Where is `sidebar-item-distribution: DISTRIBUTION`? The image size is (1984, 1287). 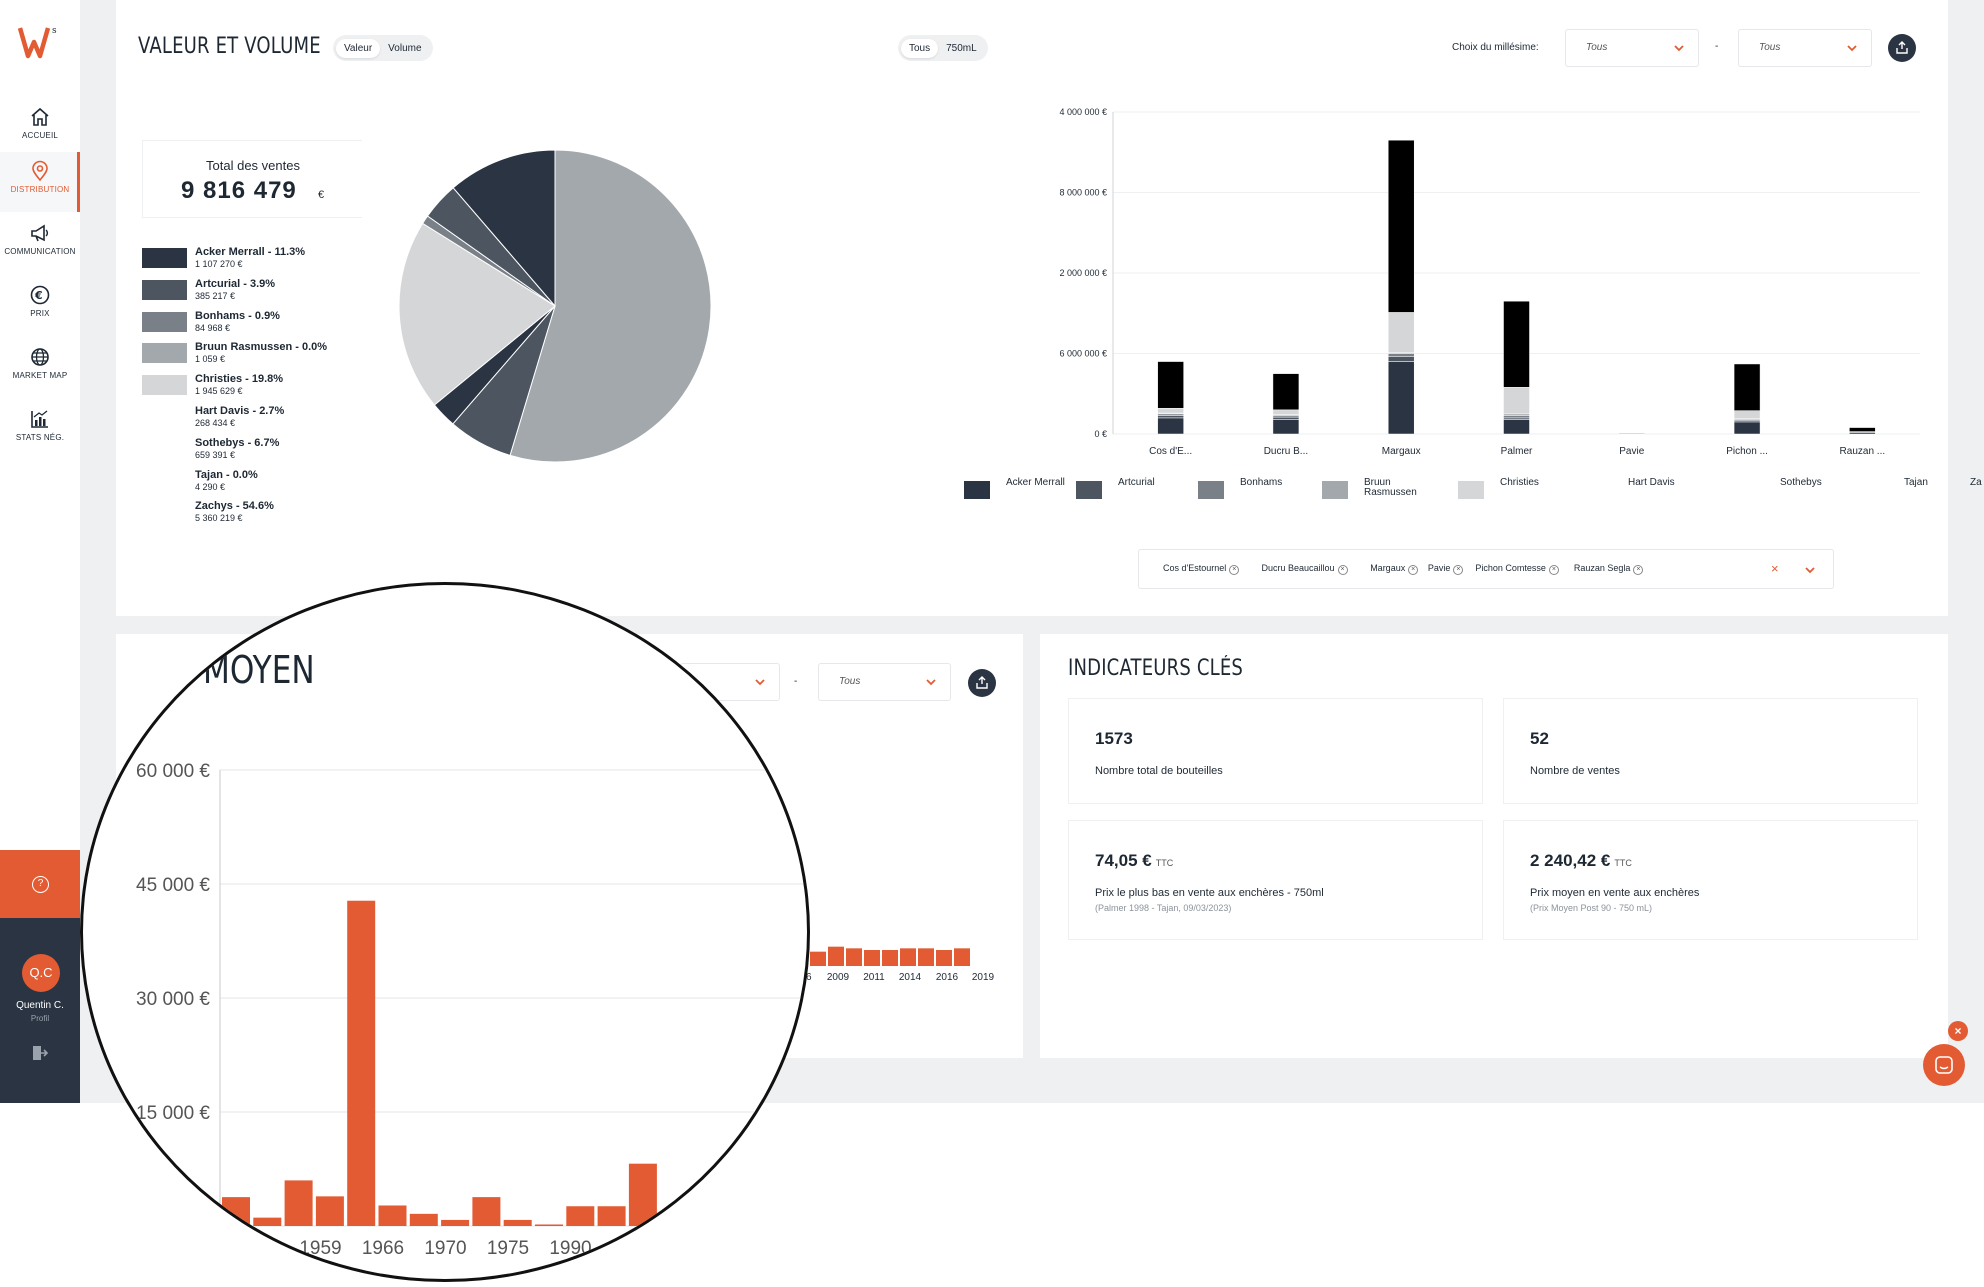 sidebar-item-distribution: DISTRIBUTION is located at coordinates (40, 182).